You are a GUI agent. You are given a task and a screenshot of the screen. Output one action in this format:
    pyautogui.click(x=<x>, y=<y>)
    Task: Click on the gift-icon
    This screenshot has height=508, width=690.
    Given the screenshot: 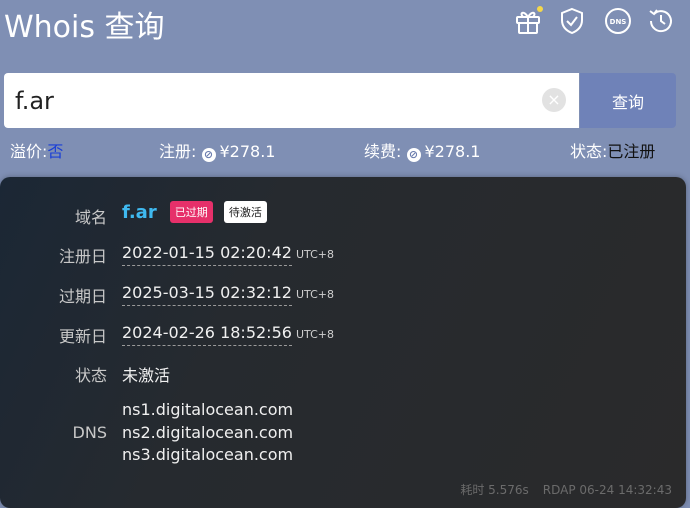 What is the action you would take?
    pyautogui.click(x=528, y=21)
    